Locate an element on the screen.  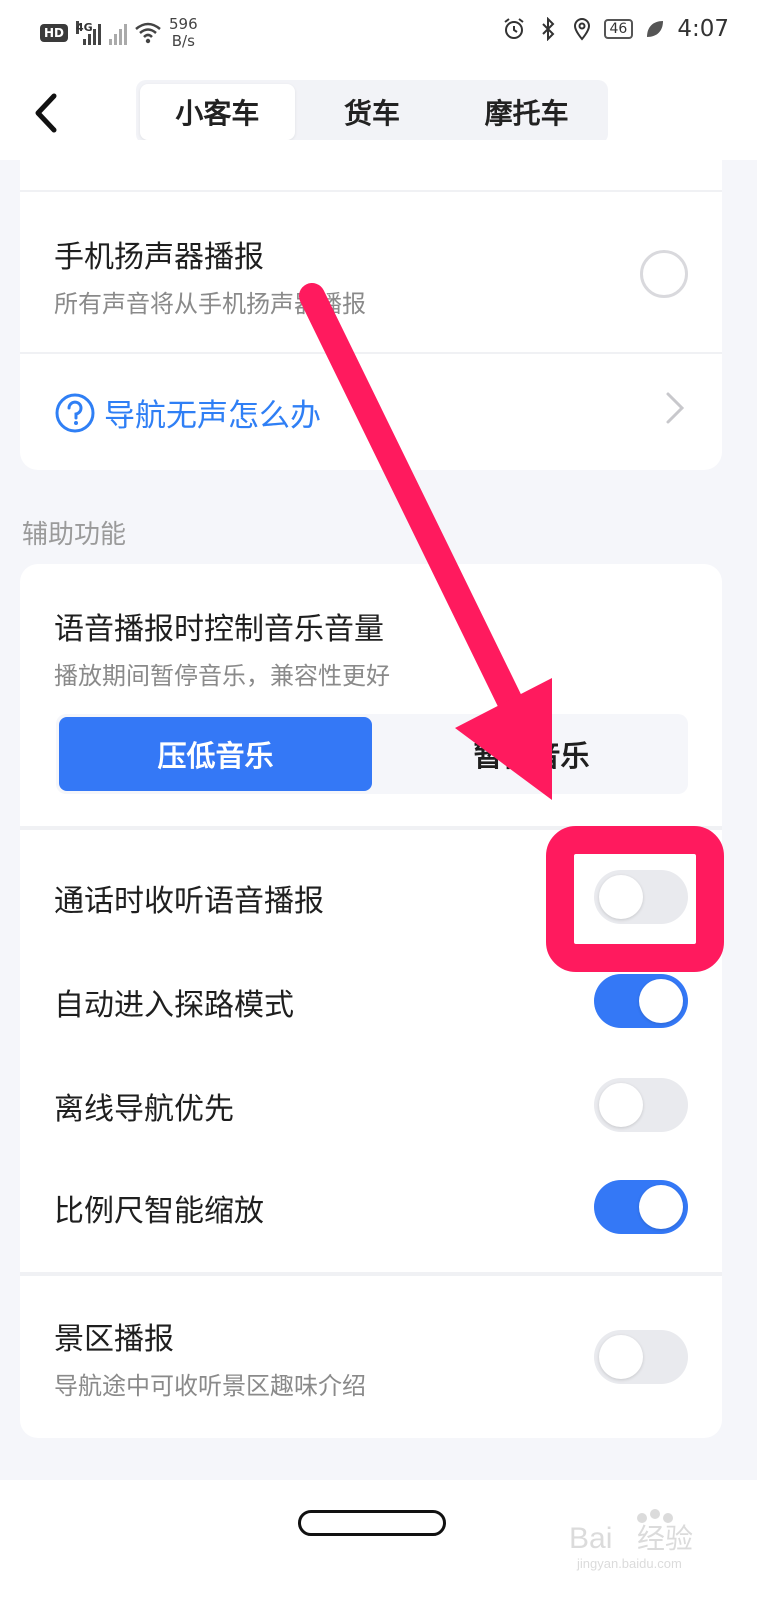
tab-truck: 货车 is located at coordinates (372, 112).